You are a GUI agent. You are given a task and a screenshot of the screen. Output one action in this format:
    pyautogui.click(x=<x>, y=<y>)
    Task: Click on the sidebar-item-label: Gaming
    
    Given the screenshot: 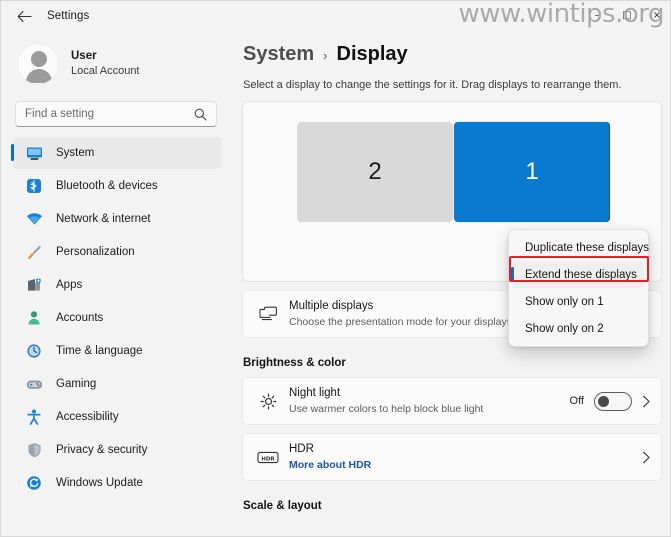 What is the action you would take?
    pyautogui.click(x=76, y=384)
    